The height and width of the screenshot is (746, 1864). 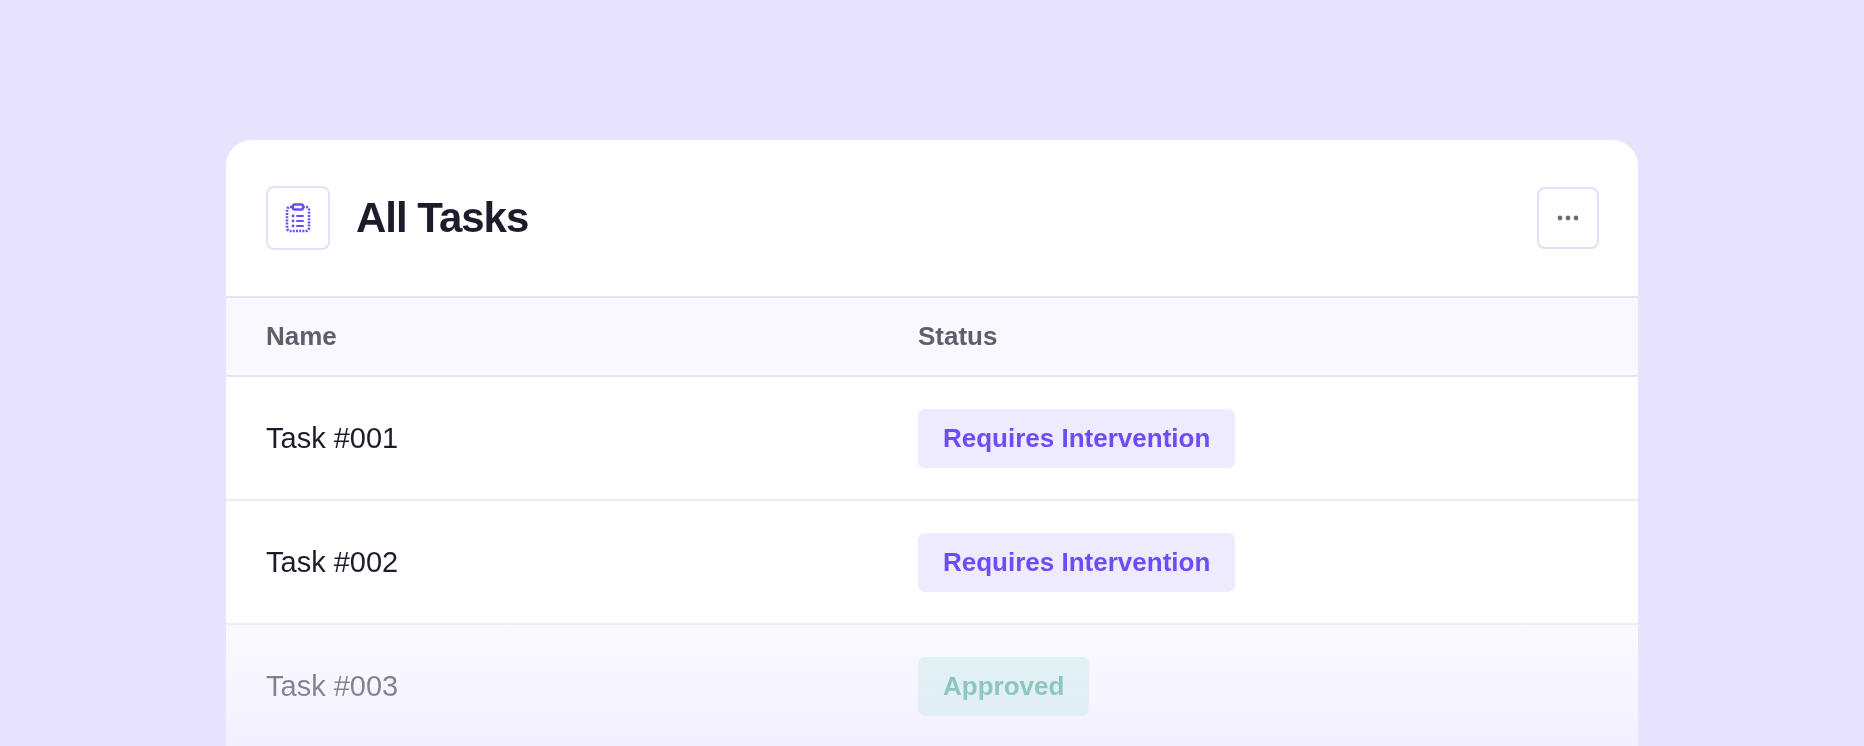 What do you see at coordinates (298, 218) in the screenshot?
I see `clipboard-icon` at bounding box center [298, 218].